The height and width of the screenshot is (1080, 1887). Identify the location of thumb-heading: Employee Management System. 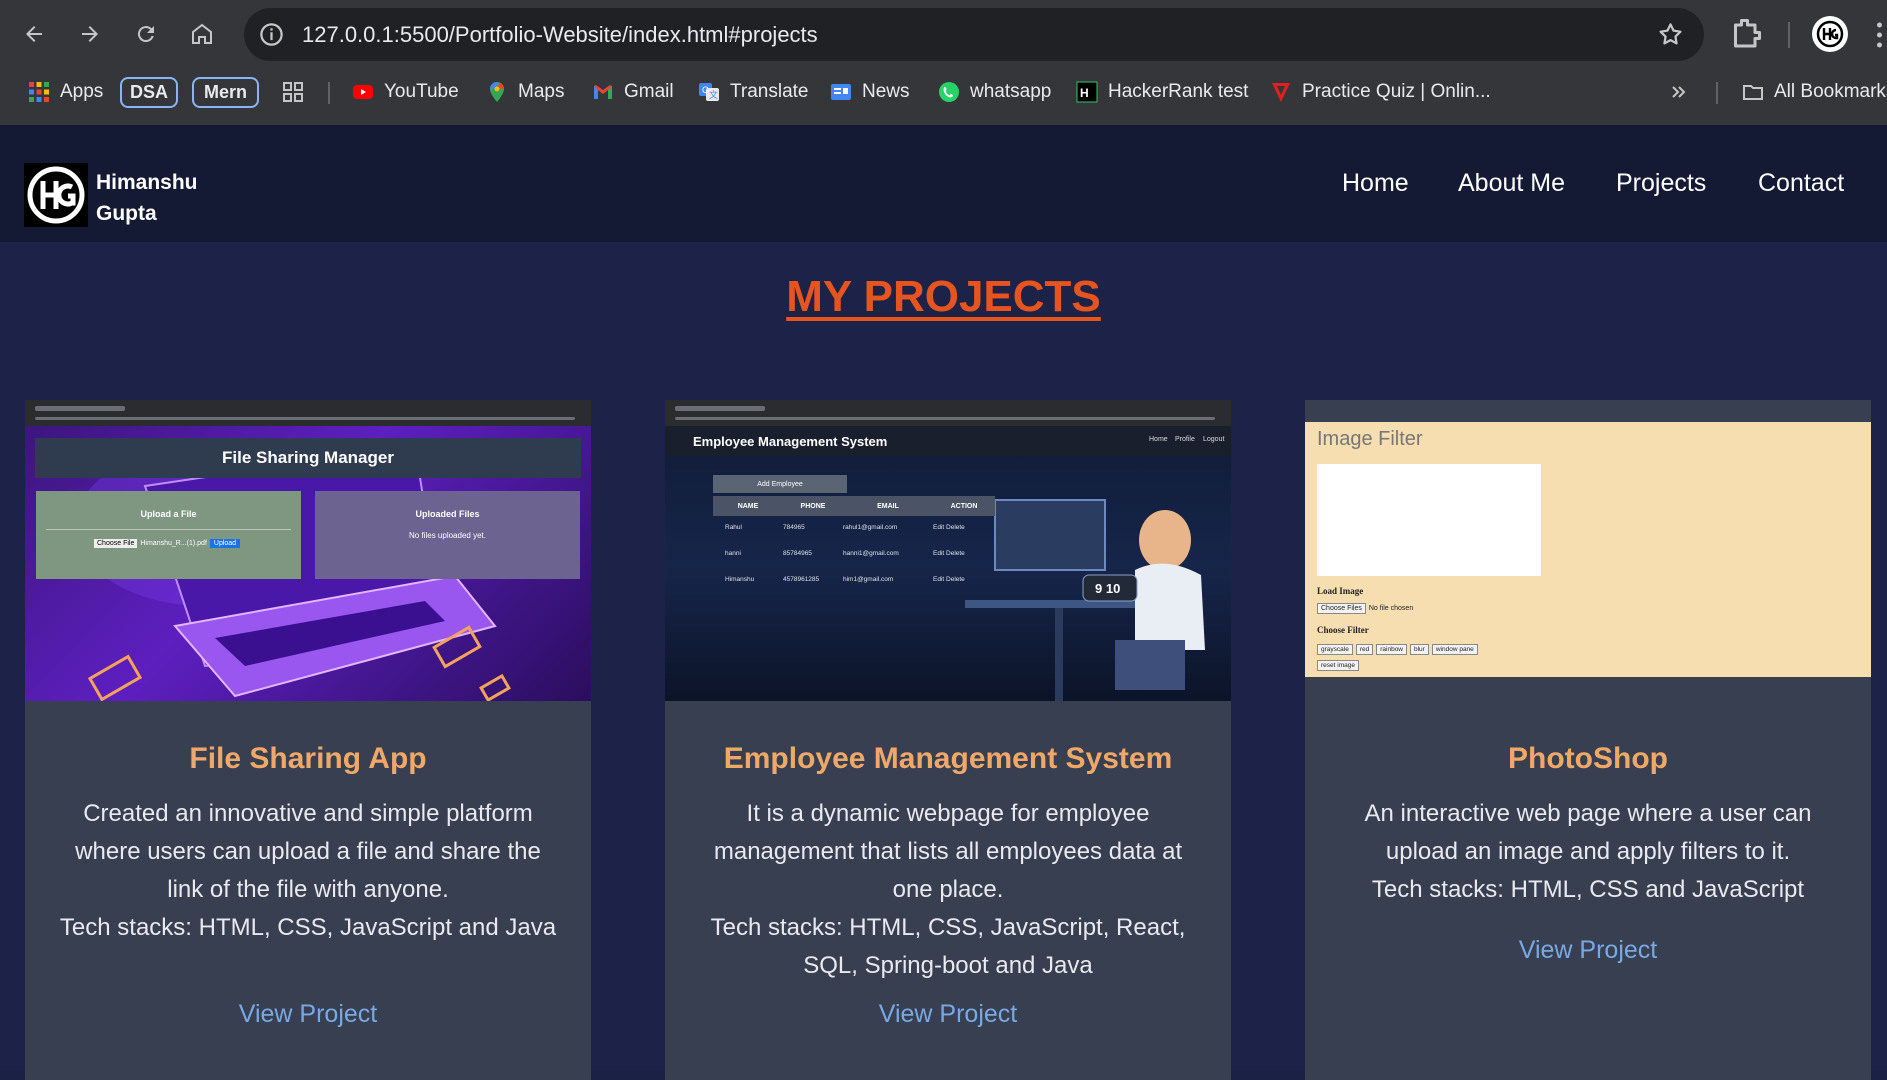
(790, 441).